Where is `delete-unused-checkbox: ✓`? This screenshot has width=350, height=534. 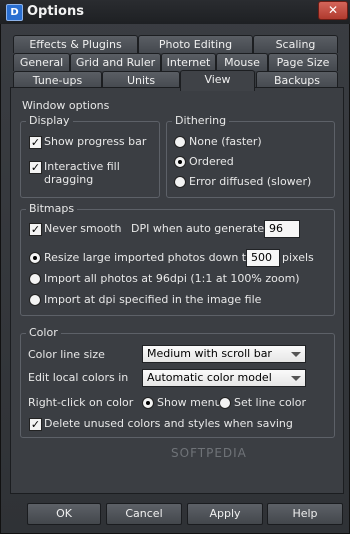 delete-unused-checkbox: ✓ is located at coordinates (35, 424).